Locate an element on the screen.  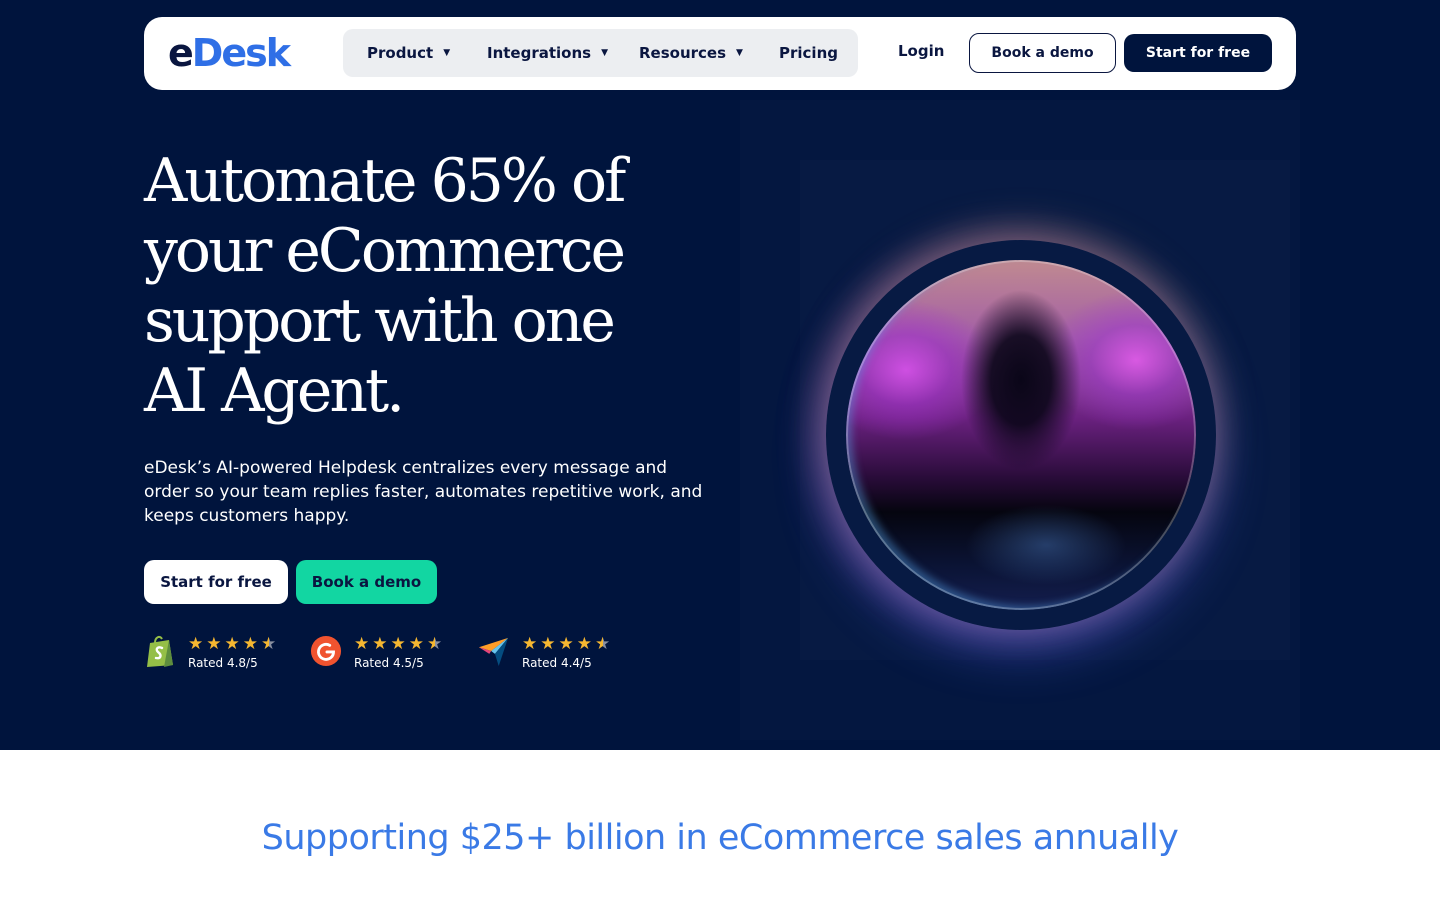
menu-item-label: Resources is located at coordinates (683, 53).